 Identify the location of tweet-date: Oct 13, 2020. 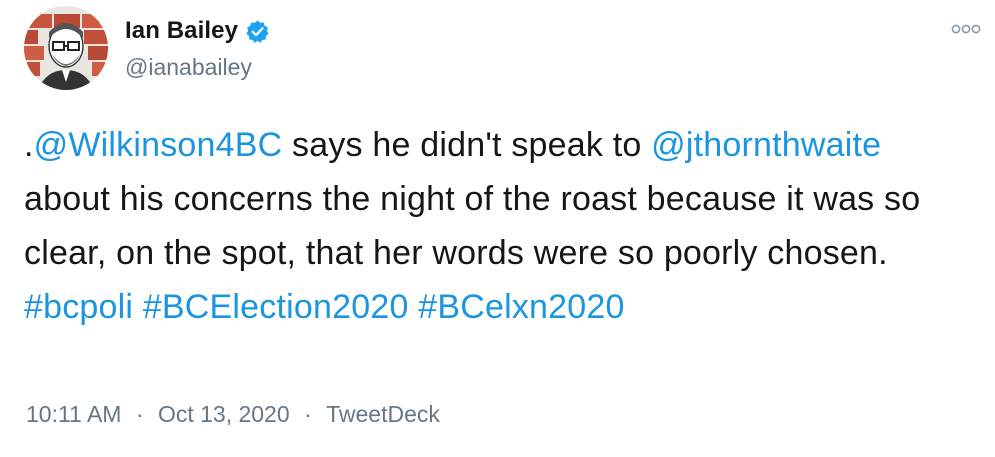
(224, 414).